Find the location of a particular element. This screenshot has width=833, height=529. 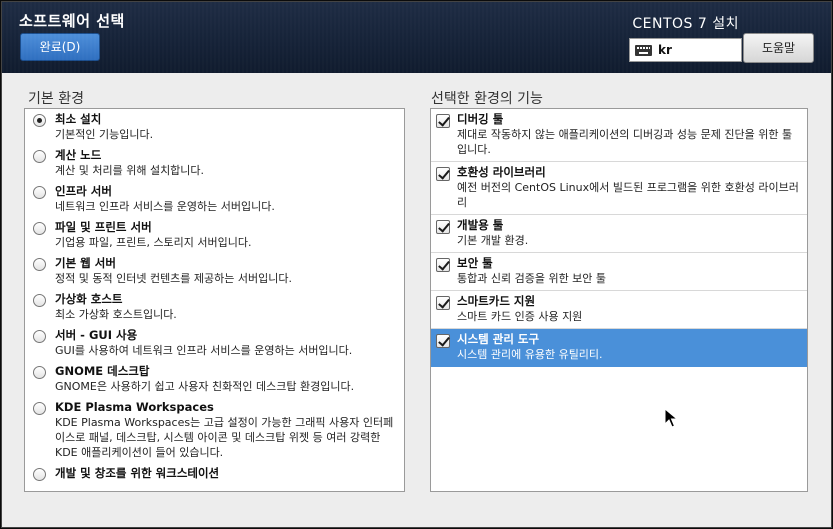

keyboard-layout-label: kr is located at coordinates (665, 50).